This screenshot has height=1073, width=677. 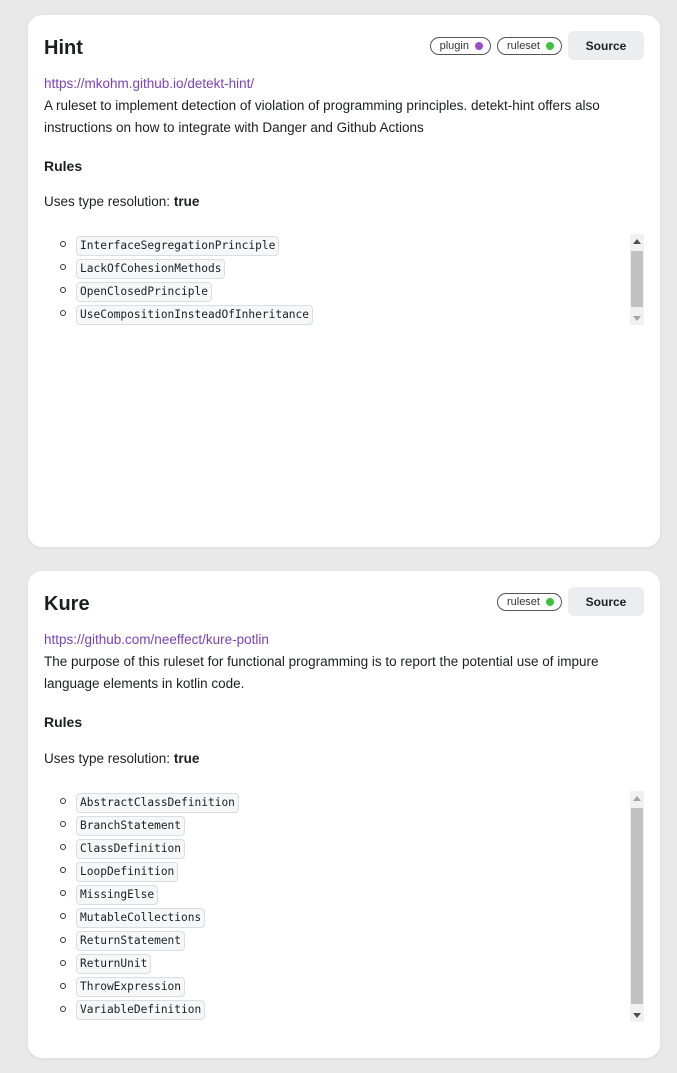 I want to click on rule-name: UseCompositionInsteadOfInheritance, so click(x=195, y=314).